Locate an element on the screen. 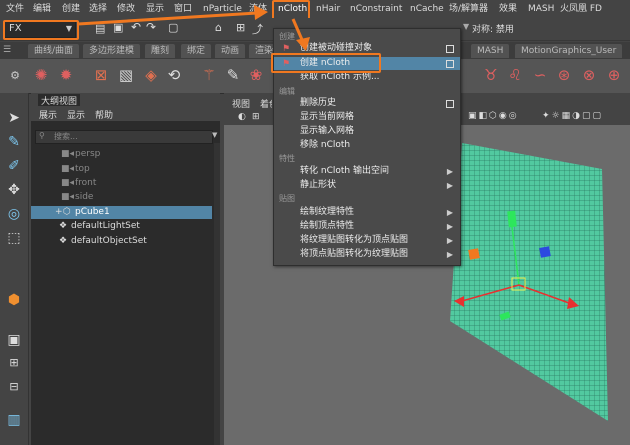  arrow-mode-to-menu is located at coordinates (168, 18).